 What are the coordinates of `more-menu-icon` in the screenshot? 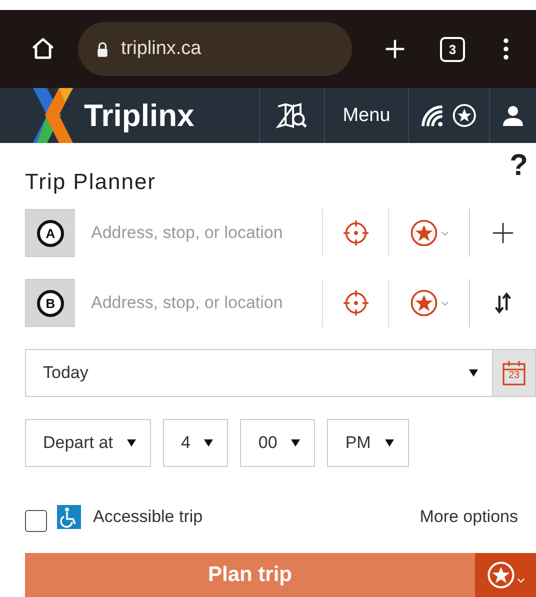 It's located at (506, 49).